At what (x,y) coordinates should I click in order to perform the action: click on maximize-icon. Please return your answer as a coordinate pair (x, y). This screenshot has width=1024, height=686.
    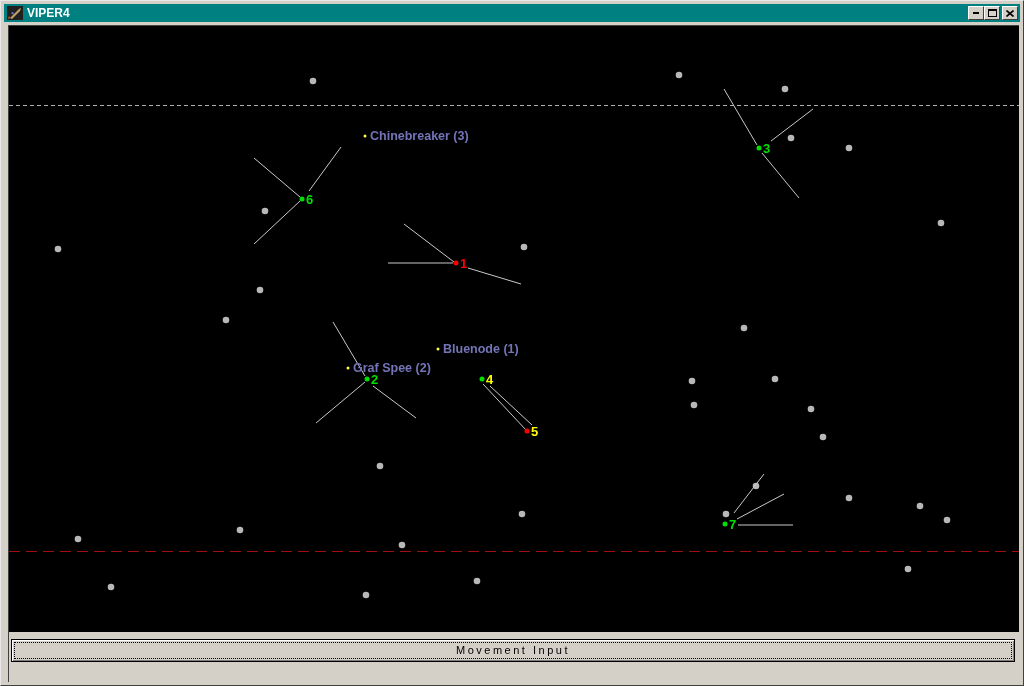
    Looking at the image, I should click on (992, 13).